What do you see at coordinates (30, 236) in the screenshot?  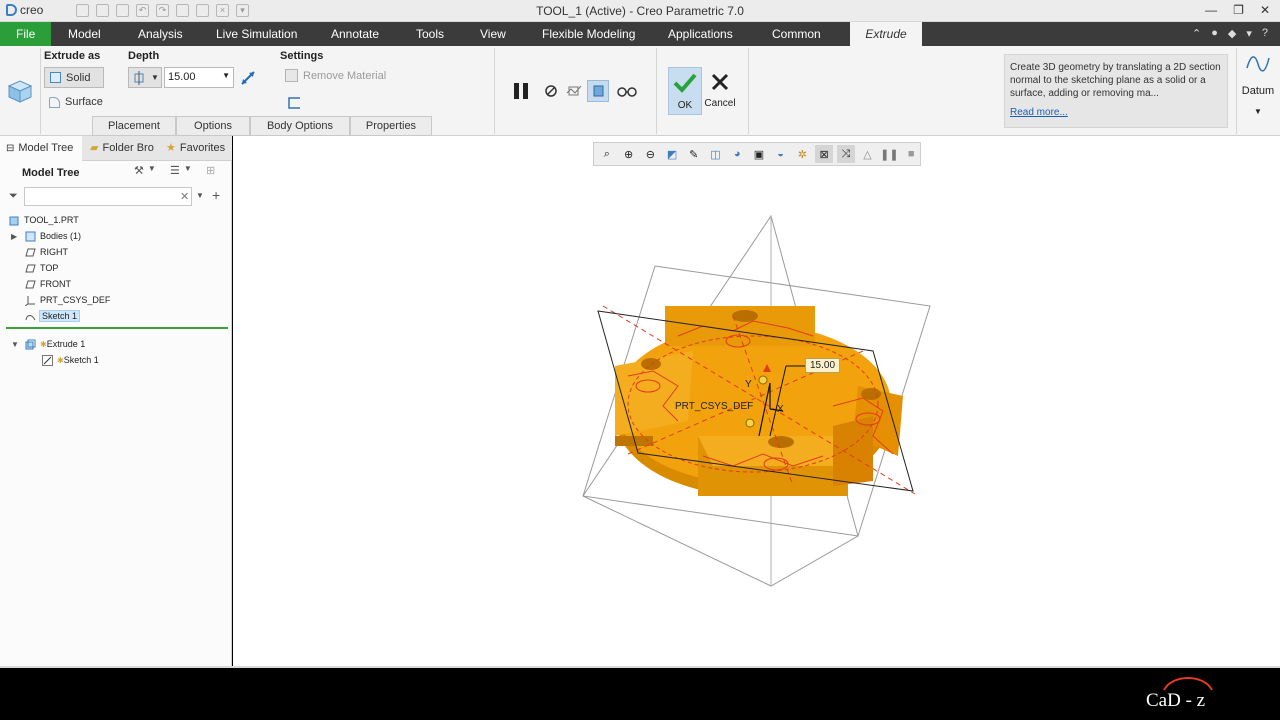 I see `bodies-icon` at bounding box center [30, 236].